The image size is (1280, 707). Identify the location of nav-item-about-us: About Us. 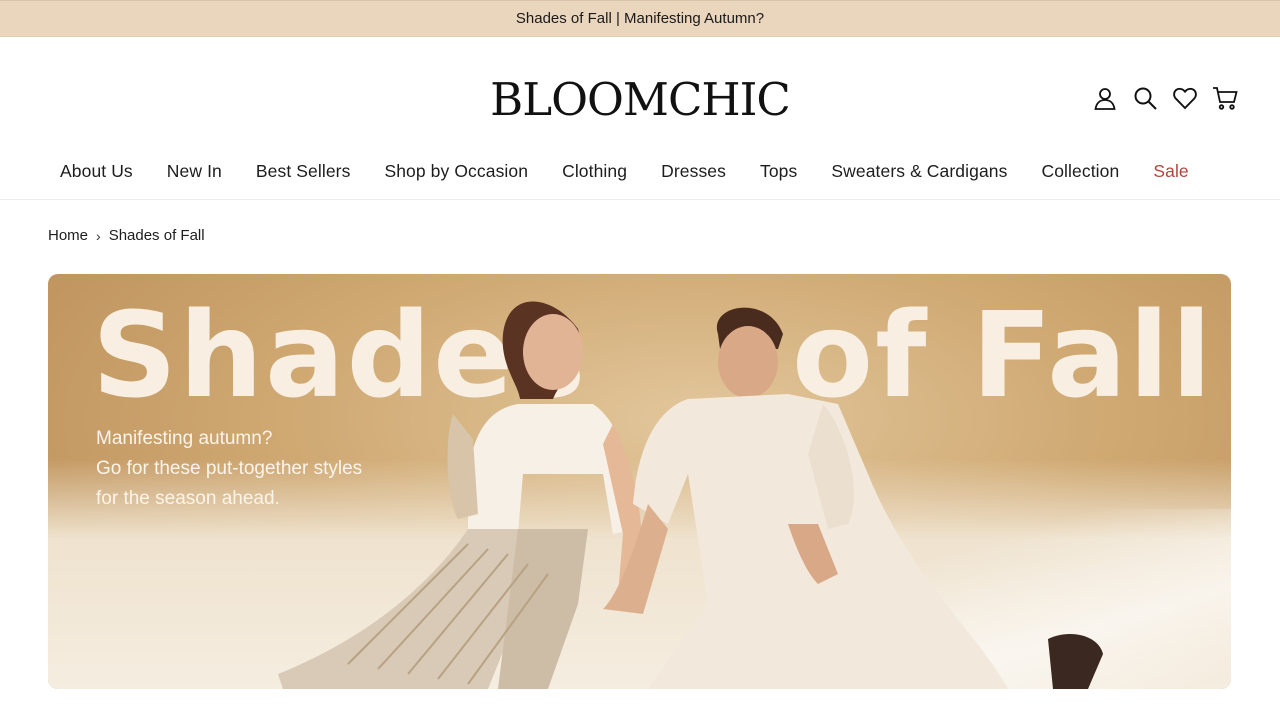
(96, 171).